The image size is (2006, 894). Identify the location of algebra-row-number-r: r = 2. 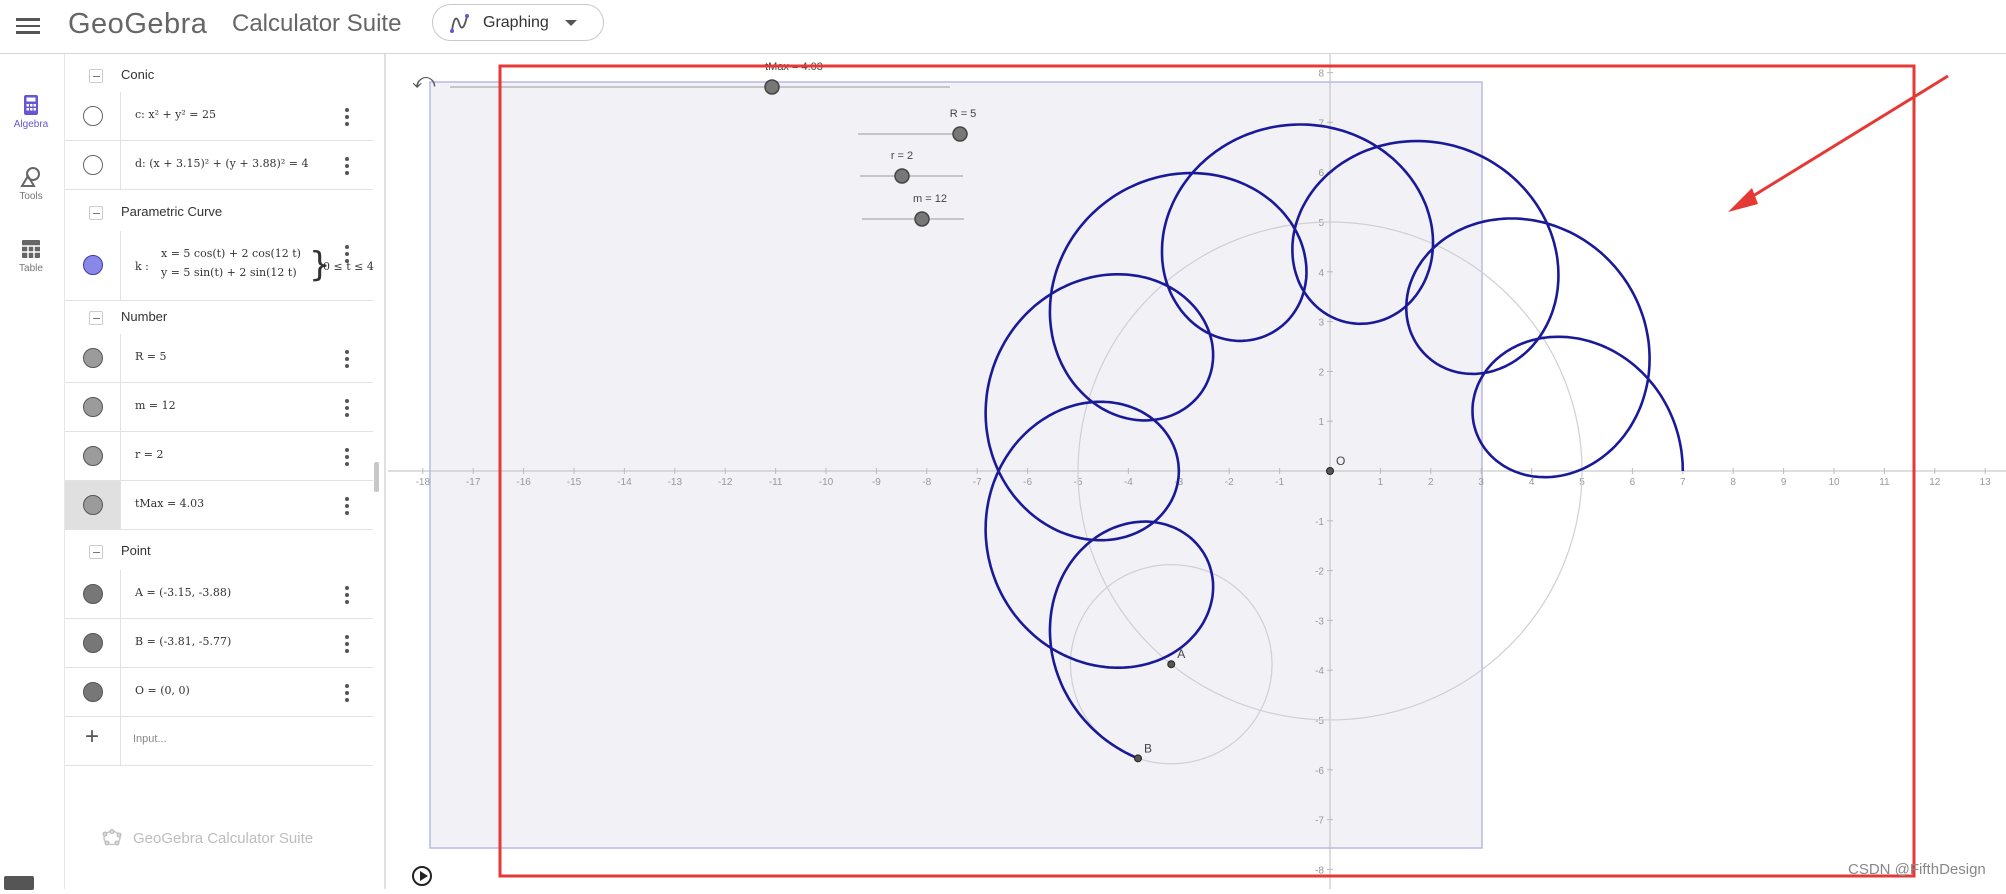
(219, 456).